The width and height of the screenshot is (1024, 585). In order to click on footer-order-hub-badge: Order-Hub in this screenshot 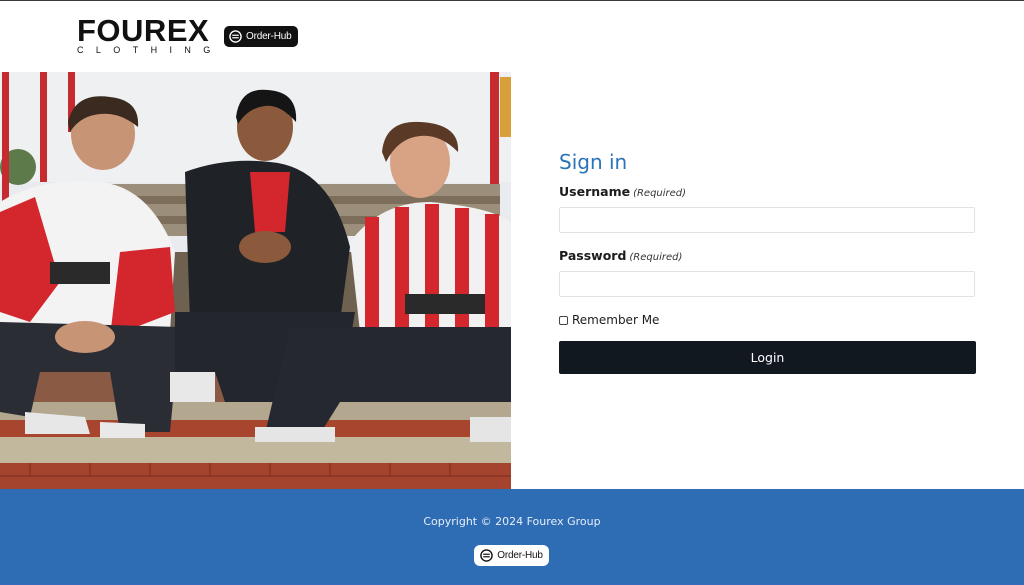, I will do `click(511, 555)`.